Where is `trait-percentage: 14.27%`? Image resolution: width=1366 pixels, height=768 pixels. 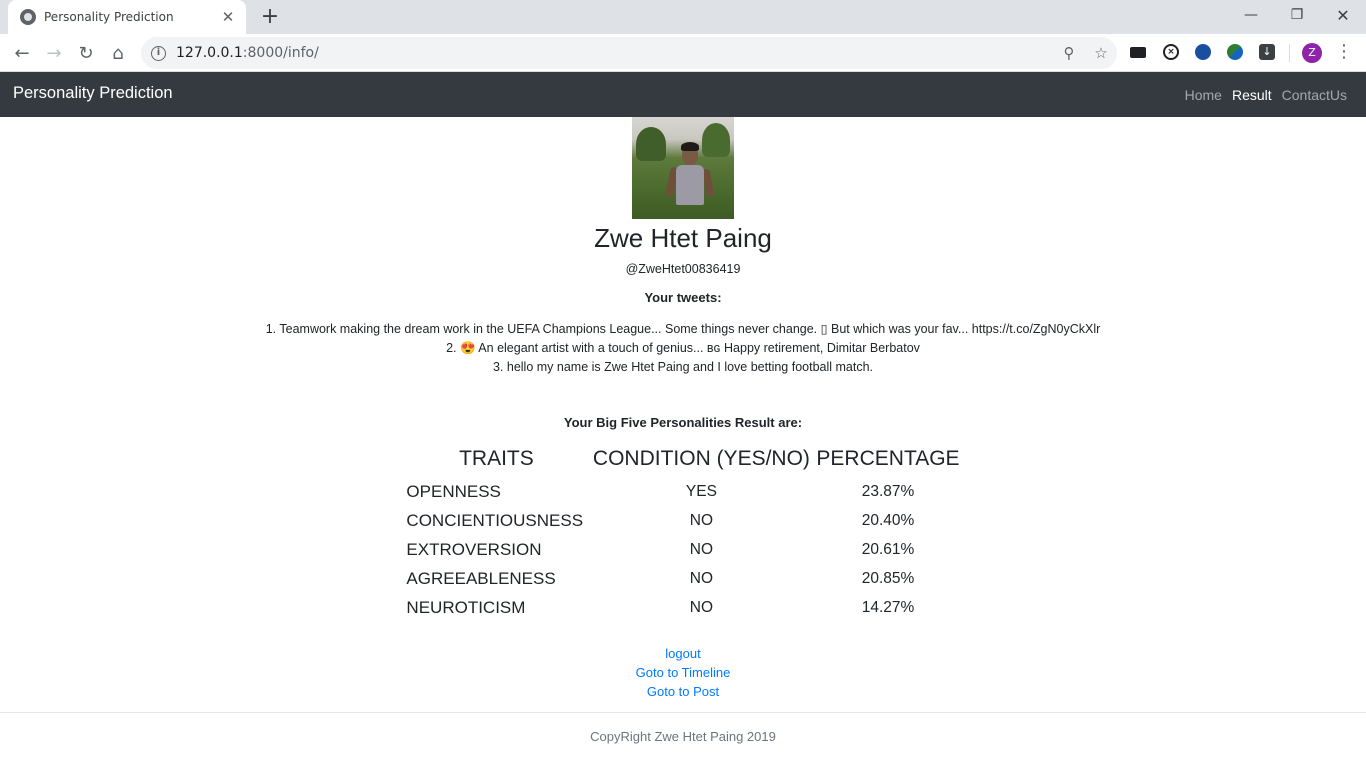 trait-percentage: 14.27% is located at coordinates (888, 607).